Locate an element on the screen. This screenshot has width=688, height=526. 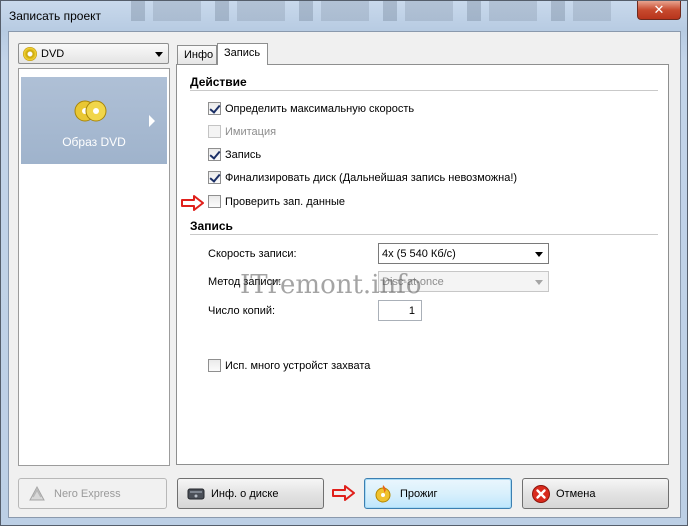
disc-type-value: DVD is located at coordinates (53, 54).